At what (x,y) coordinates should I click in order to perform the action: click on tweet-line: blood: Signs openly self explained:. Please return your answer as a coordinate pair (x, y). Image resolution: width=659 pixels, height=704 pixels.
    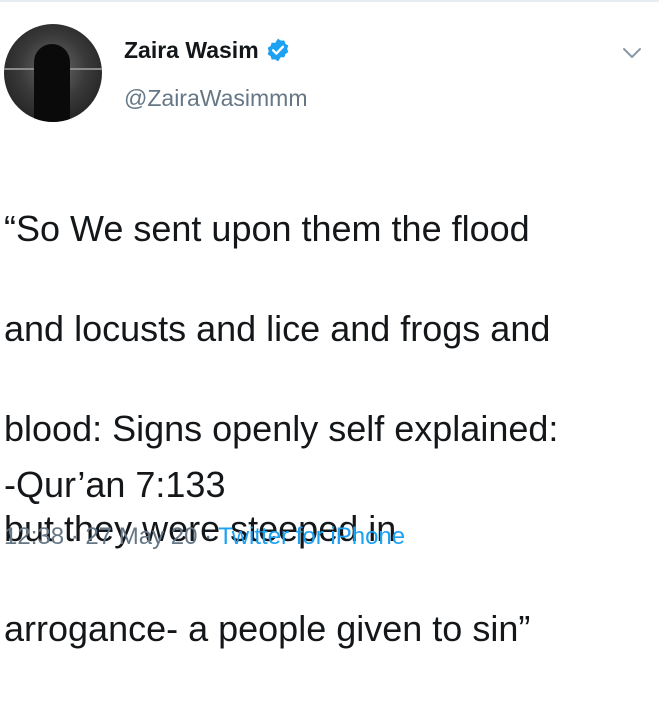
    Looking at the image, I should click on (281, 428).